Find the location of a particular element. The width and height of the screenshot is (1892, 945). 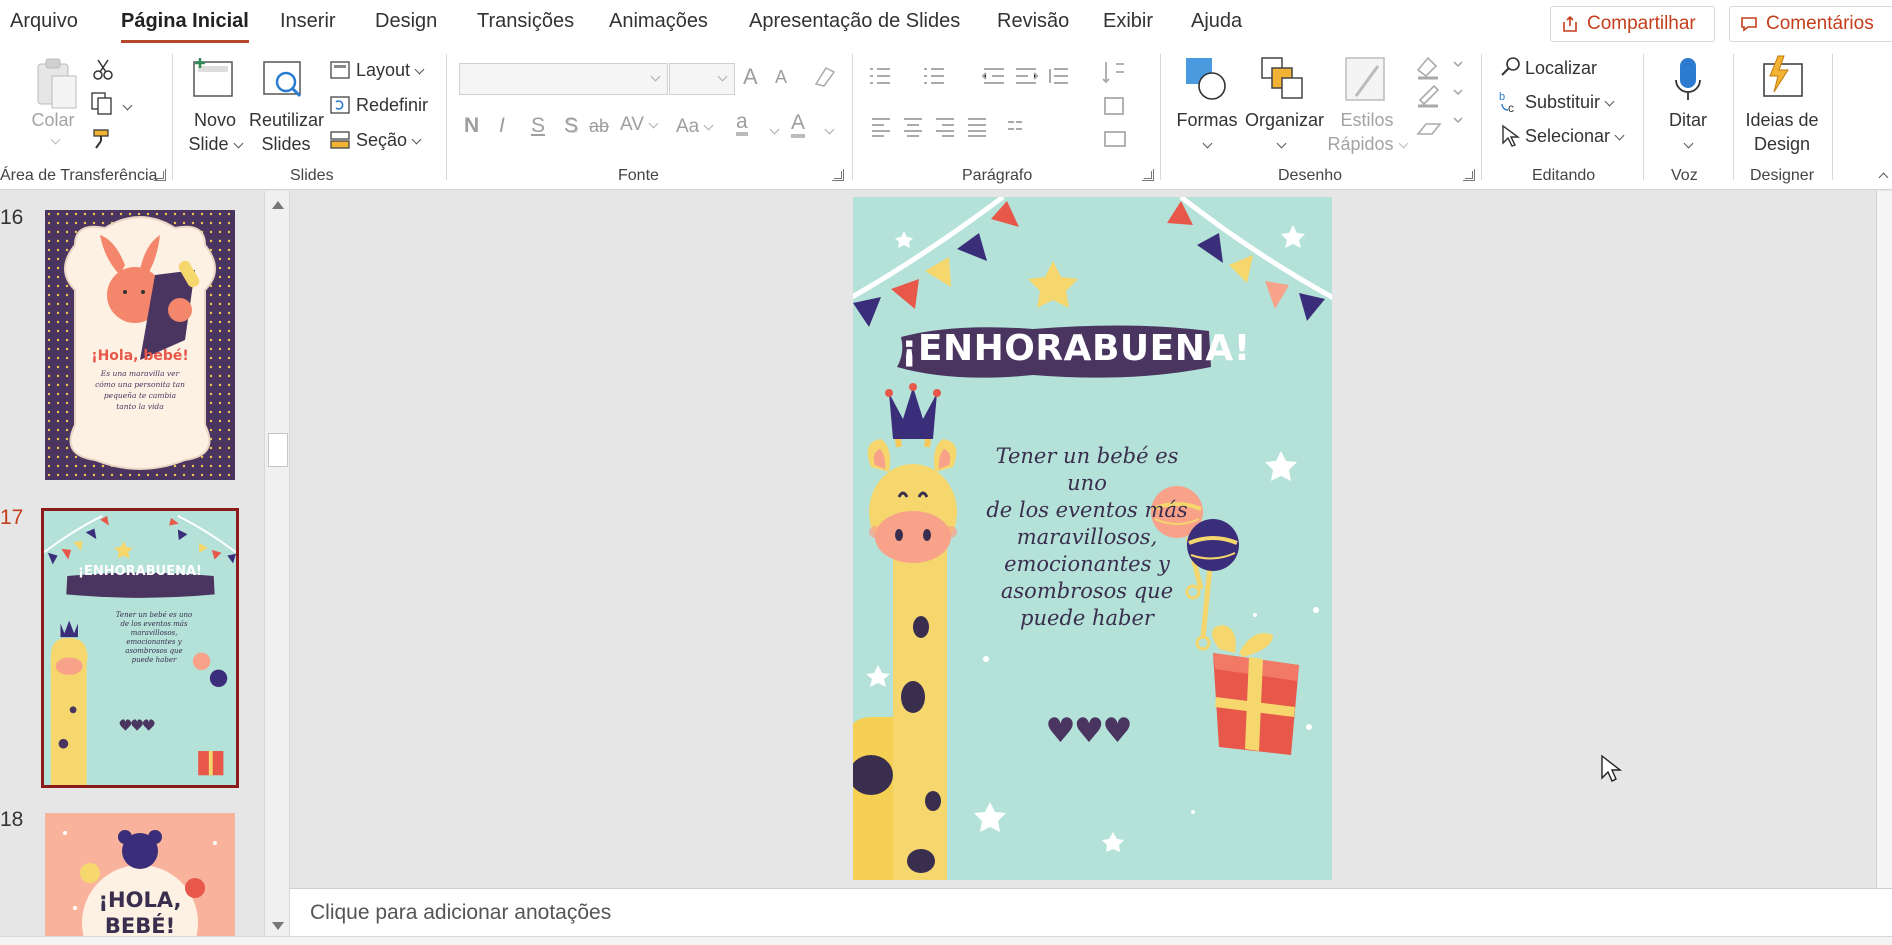

tab-pagina-inicial: Página Inicial is located at coordinates (185, 26).